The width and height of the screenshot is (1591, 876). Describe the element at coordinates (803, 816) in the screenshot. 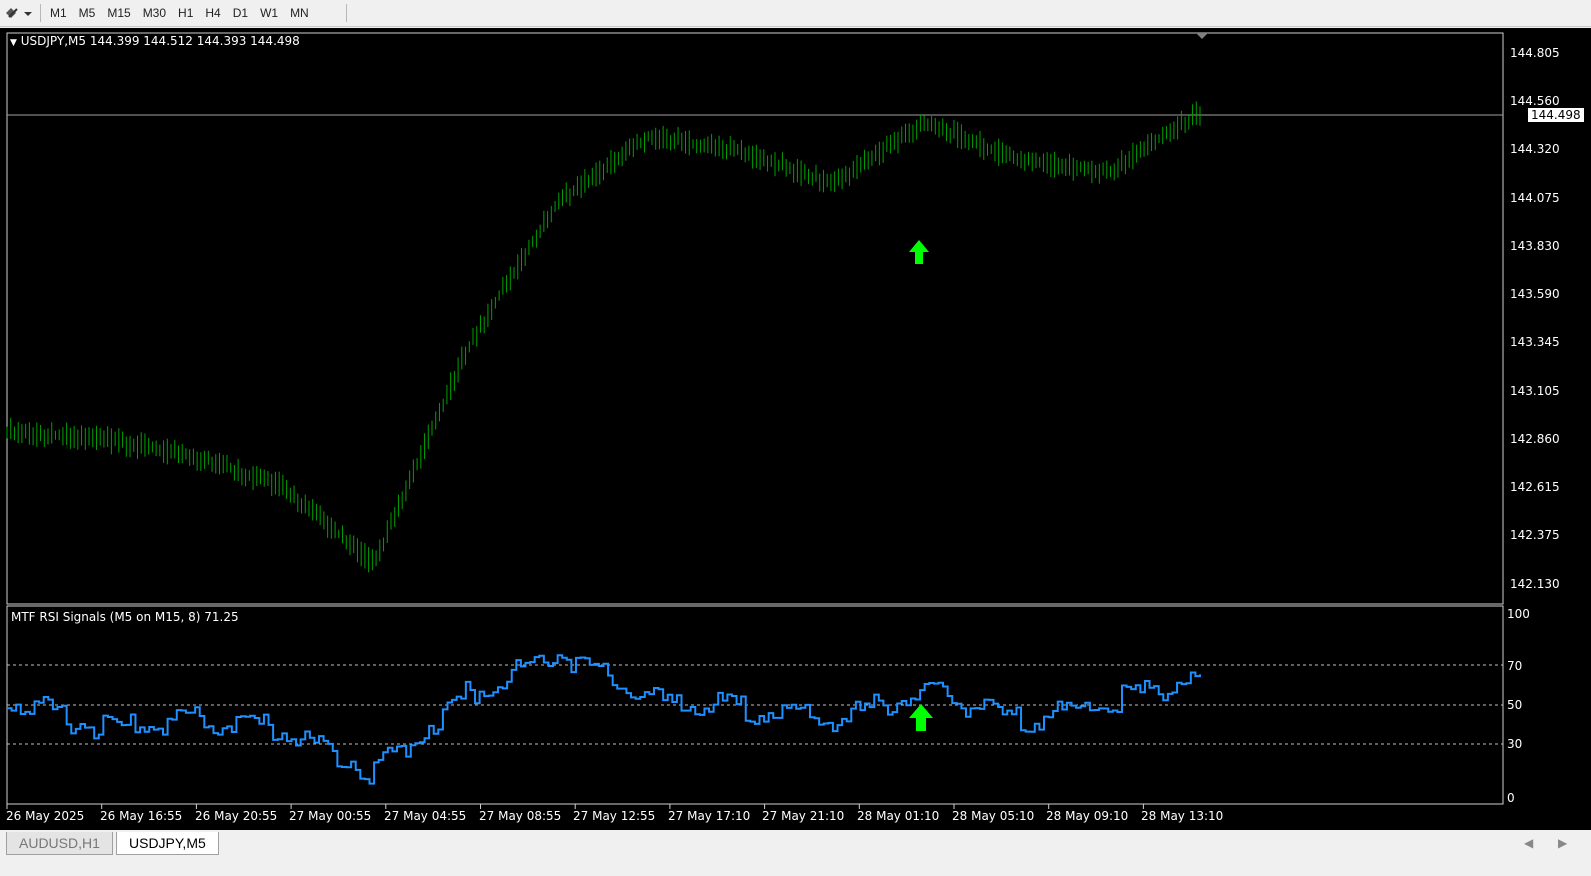

I see `time-axis-label: 27 May 21:10` at that location.